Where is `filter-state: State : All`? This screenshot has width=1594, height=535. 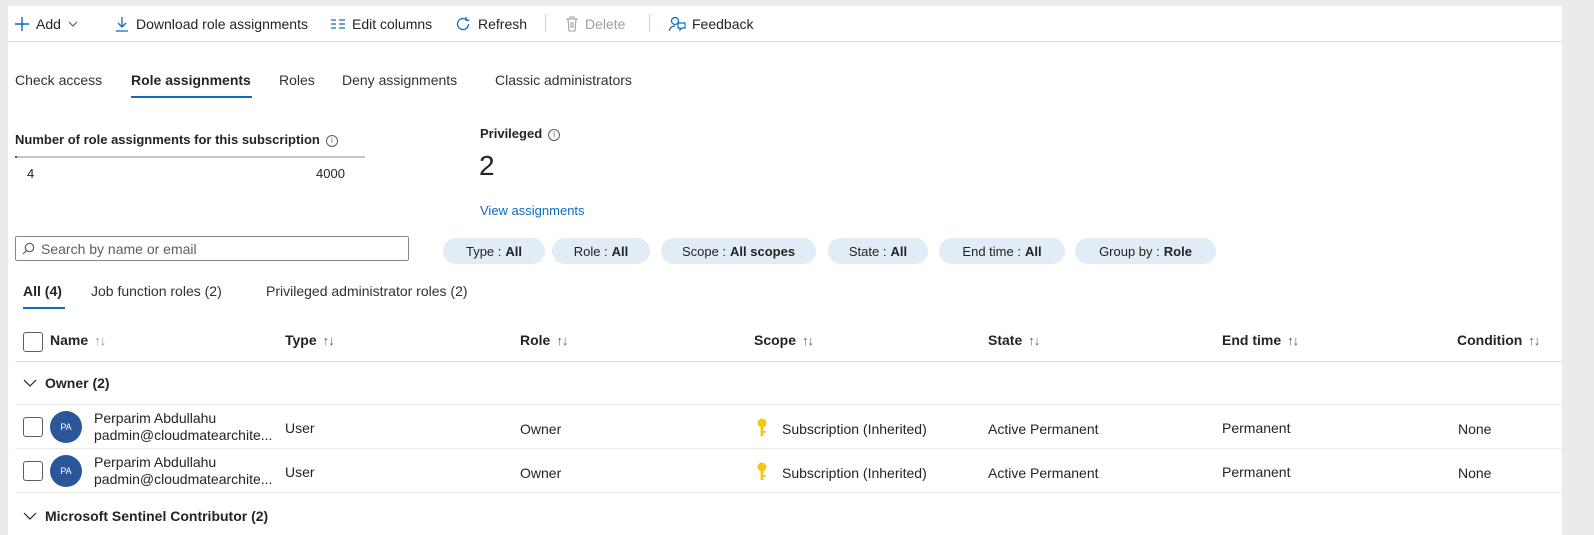
filter-state: State : All is located at coordinates (878, 251).